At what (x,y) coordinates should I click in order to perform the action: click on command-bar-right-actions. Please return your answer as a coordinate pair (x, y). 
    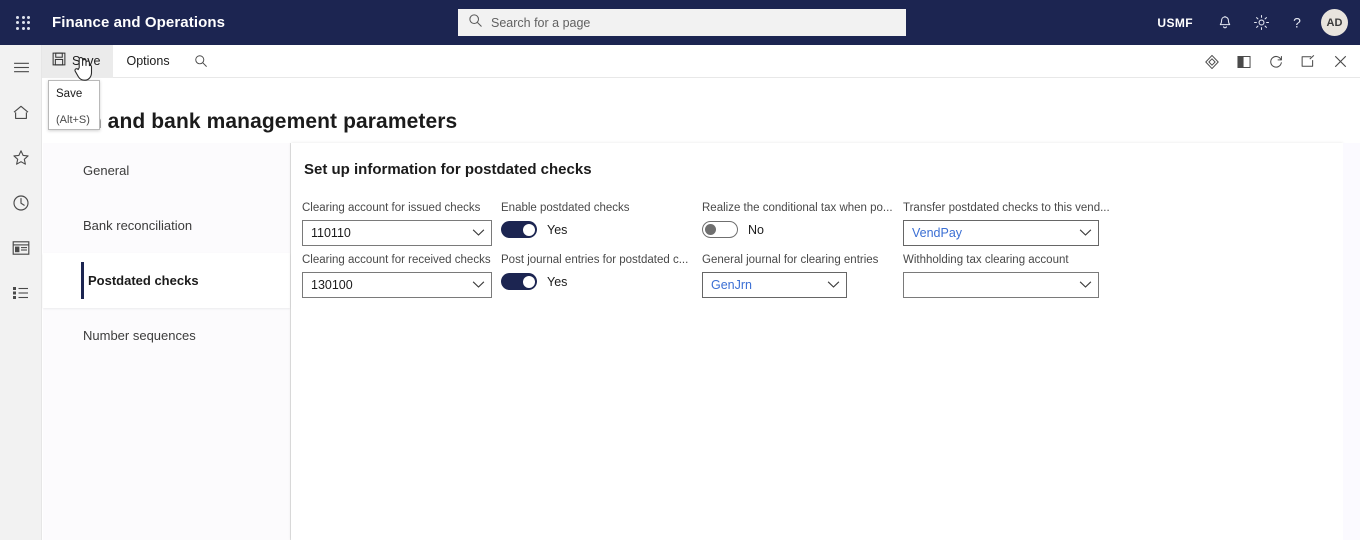
    Looking at the image, I should click on (1276, 61).